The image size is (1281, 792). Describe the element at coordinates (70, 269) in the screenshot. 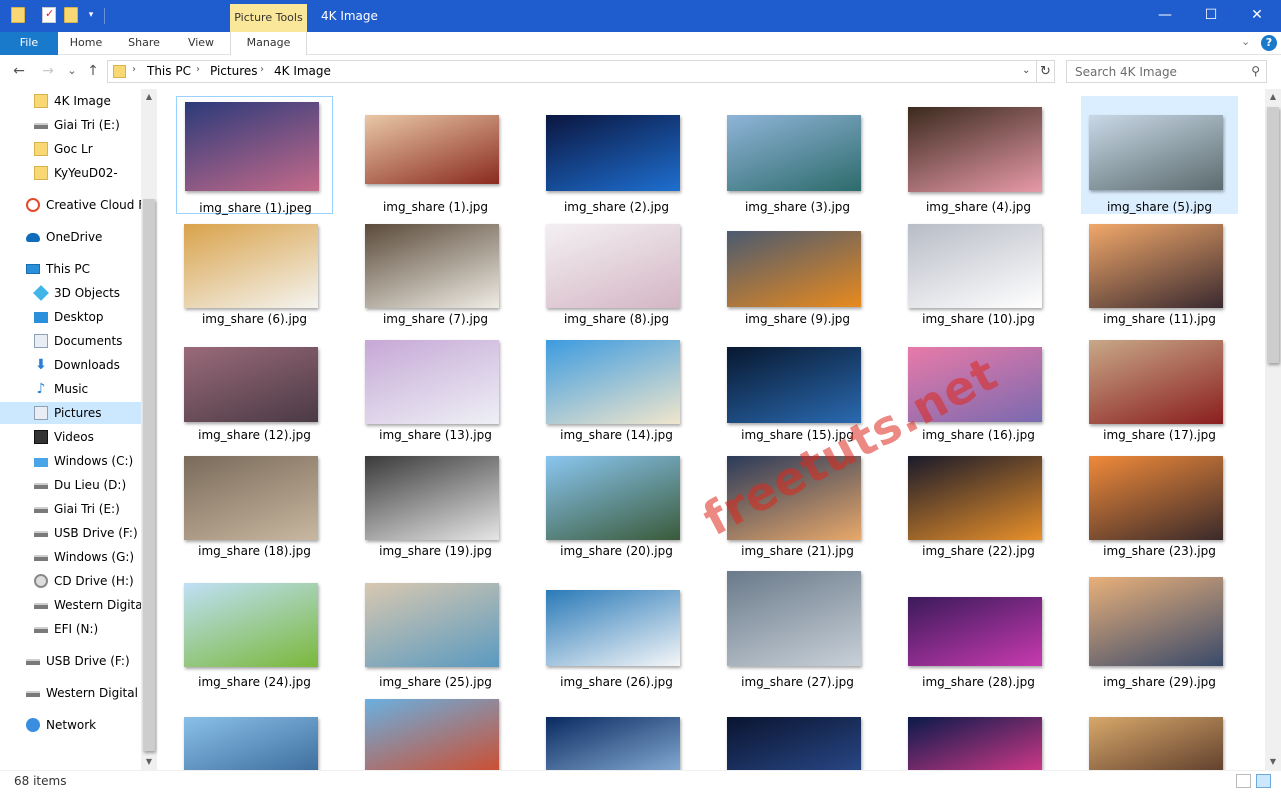

I see `sidebar-item-this-pc: This PC` at that location.